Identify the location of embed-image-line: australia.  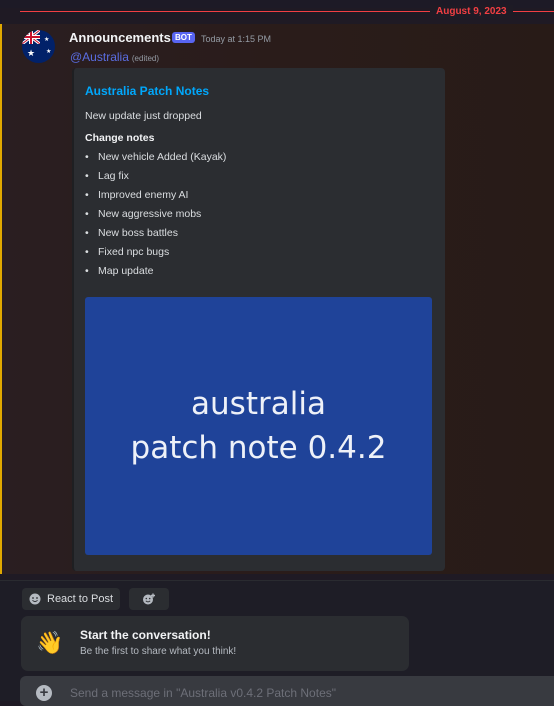
(258, 404).